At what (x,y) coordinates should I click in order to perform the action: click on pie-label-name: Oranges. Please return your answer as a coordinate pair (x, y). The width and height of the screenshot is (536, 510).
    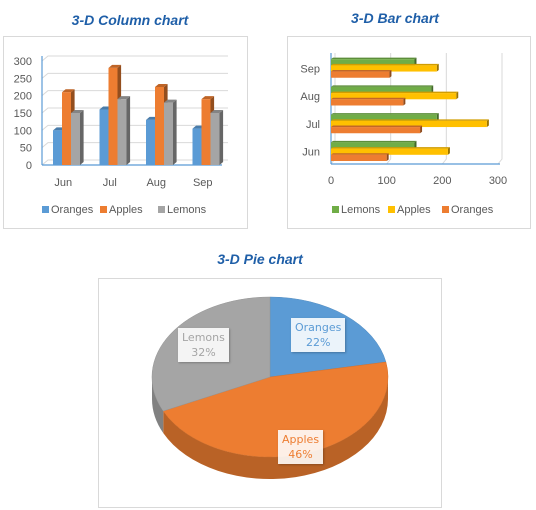
    Looking at the image, I should click on (318, 327).